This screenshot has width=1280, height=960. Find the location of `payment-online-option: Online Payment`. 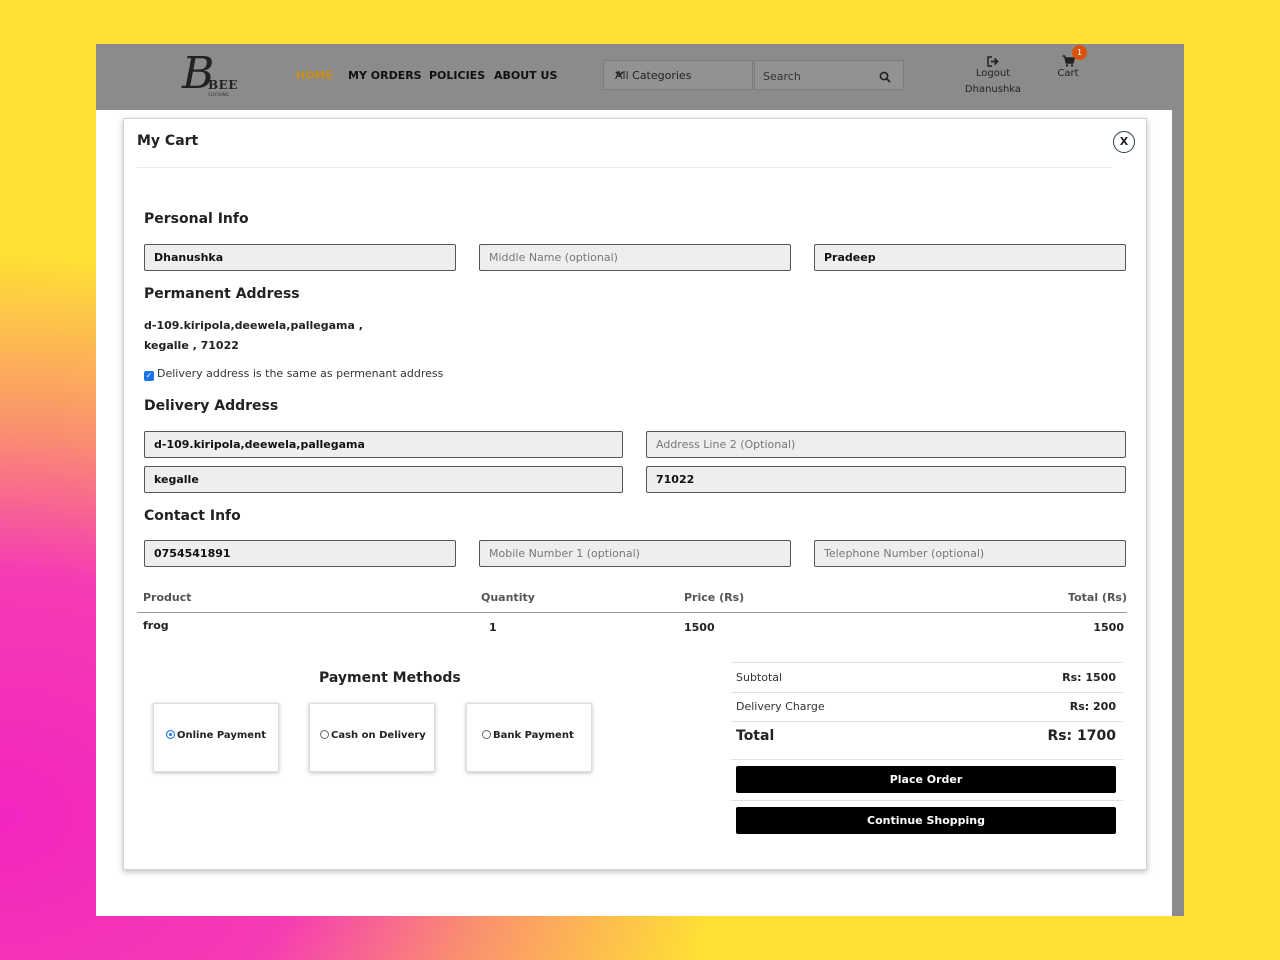

payment-online-option: Online Payment is located at coordinates (216, 737).